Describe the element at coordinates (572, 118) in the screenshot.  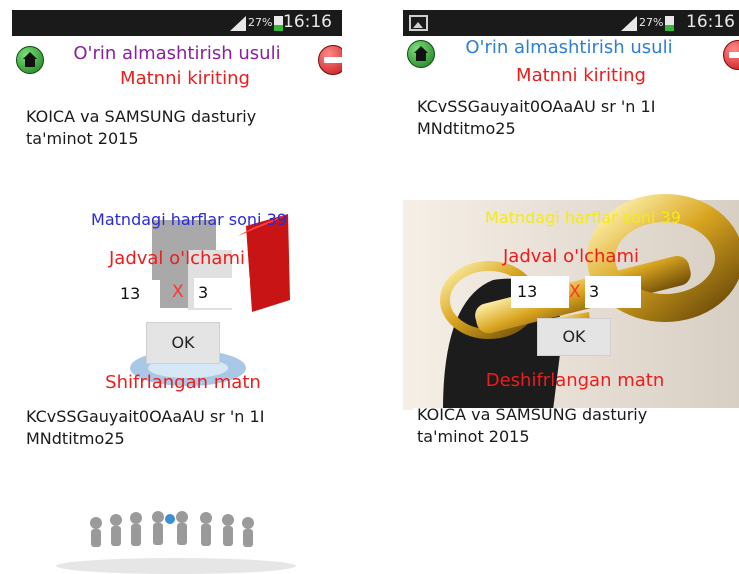
I see `input-text-field: KCvSSGauyait0OAaAU sr 'n 1I MNdtitmo25` at that location.